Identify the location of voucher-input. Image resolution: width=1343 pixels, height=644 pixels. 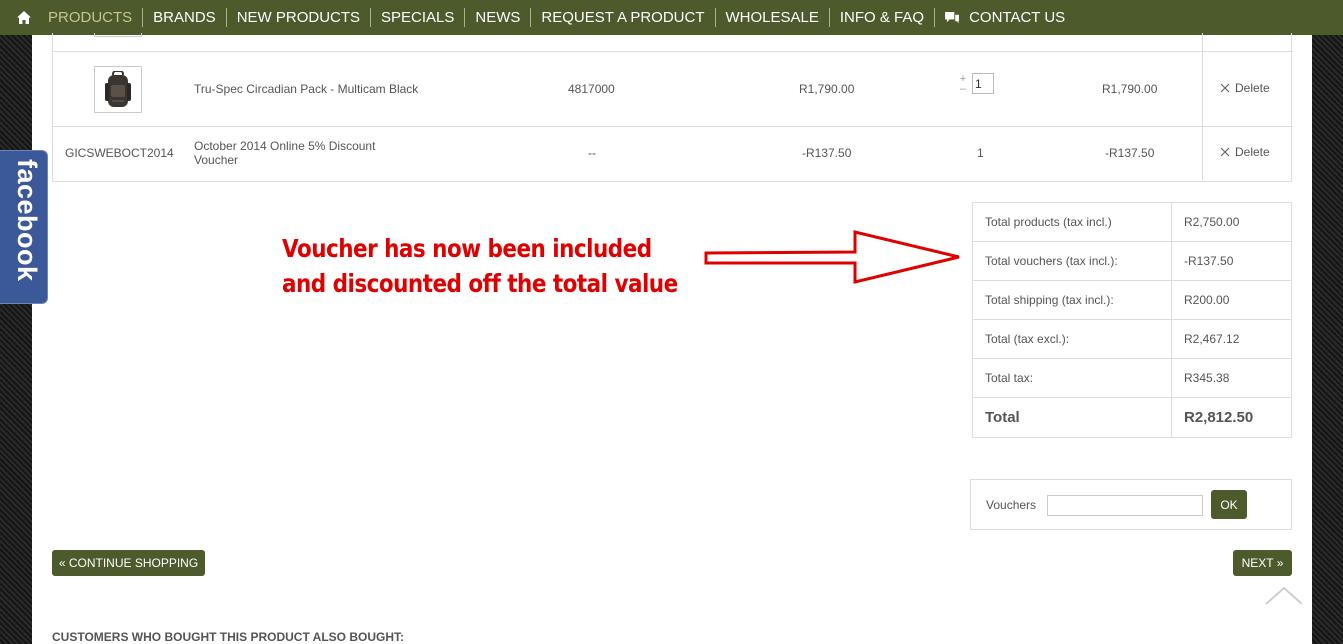
(1125, 505).